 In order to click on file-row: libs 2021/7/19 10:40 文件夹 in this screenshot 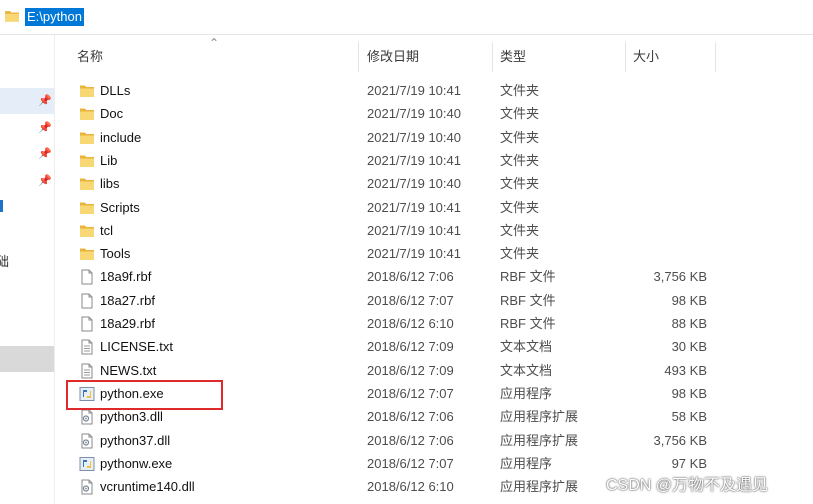, I will do `click(406, 183)`.